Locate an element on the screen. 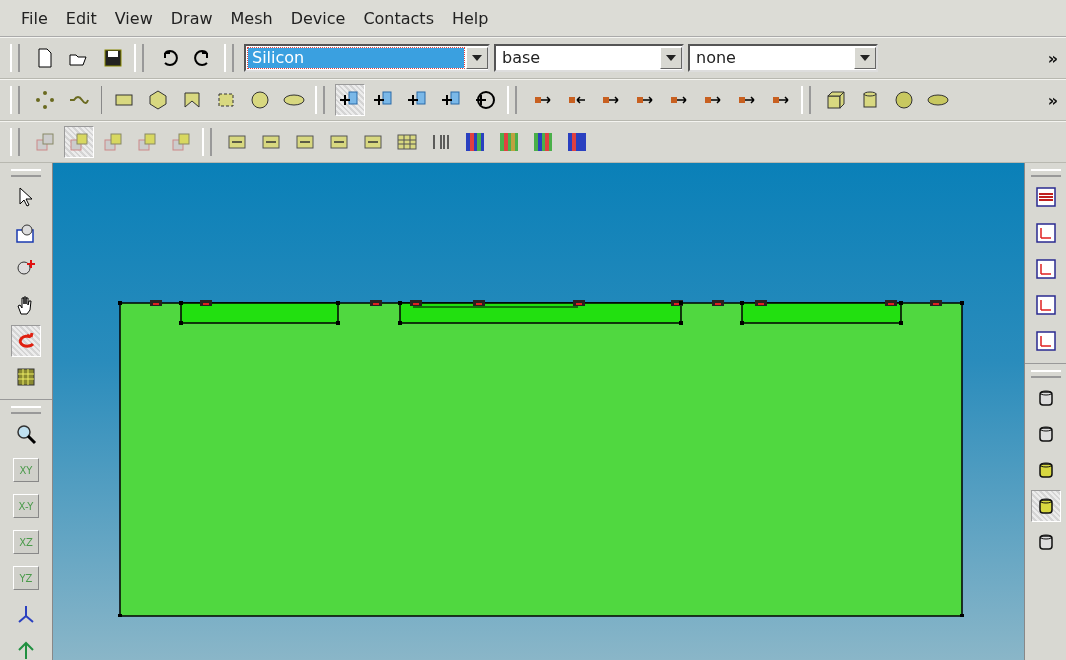 The width and height of the screenshot is (1066, 660). dropdown-field: base is located at coordinates (589, 58).